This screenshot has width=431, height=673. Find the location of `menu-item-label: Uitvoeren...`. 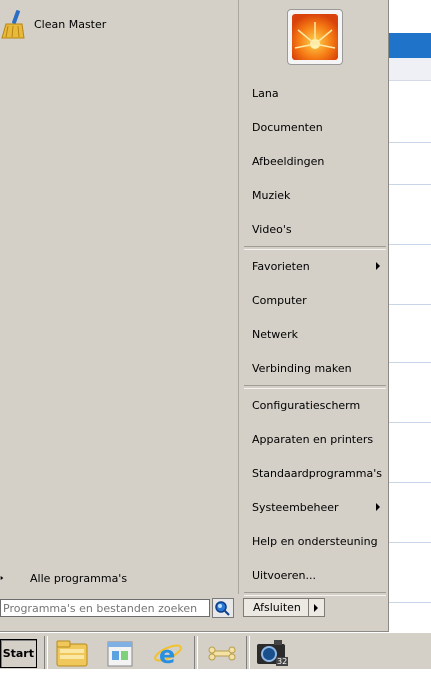

menu-item-label: Uitvoeren... is located at coordinates (284, 575).